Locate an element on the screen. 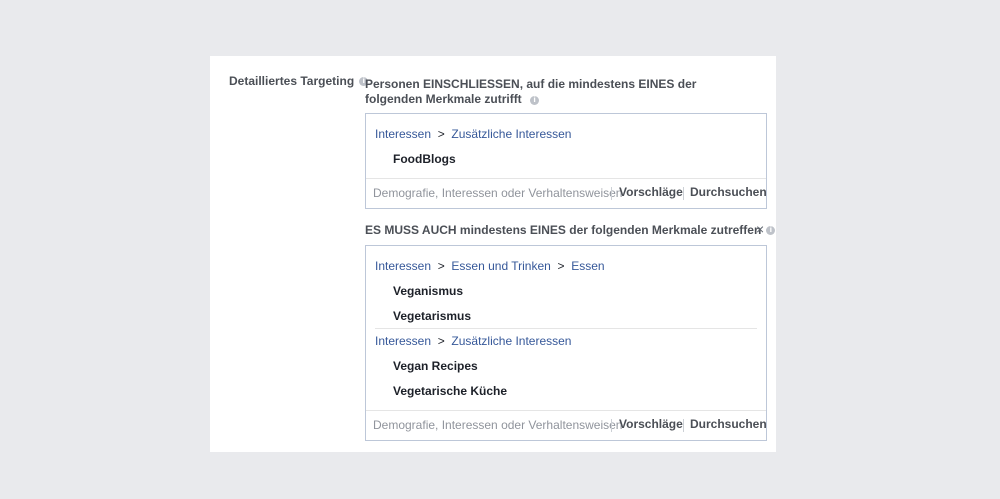 The height and width of the screenshot is (499, 1000). category-path: Interessen > Essen und Trinken > Essen is located at coordinates (490, 266).